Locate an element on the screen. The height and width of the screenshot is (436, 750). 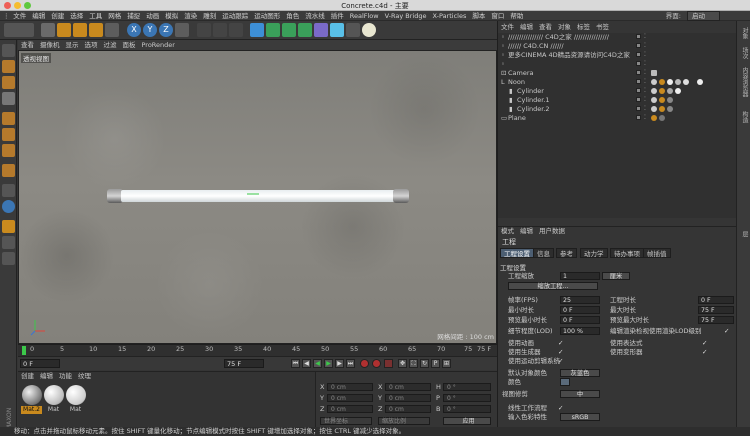
objects-menu-view: 查看 is located at coordinates (545, 27).